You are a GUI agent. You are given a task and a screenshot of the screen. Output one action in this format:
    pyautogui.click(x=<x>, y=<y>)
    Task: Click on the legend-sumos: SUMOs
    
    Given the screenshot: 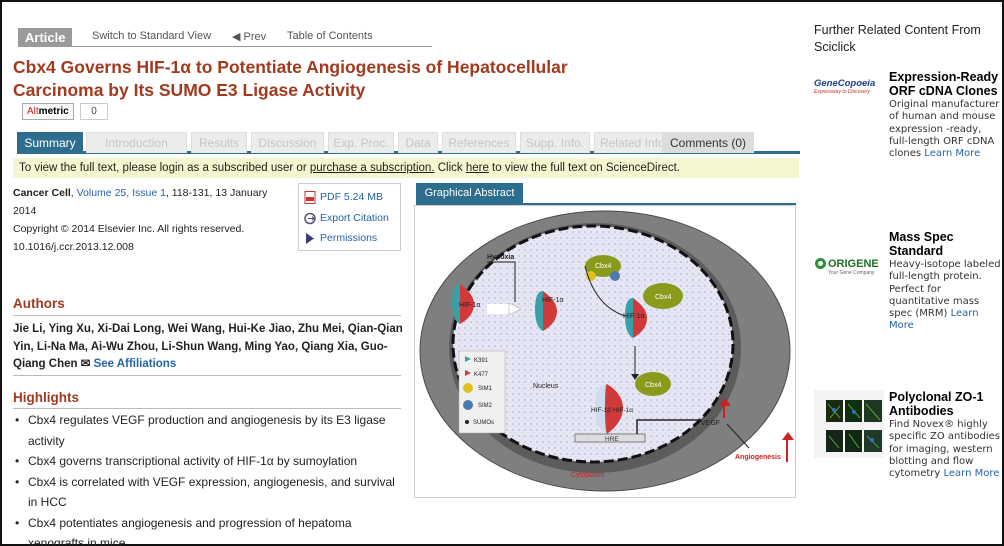 What is the action you would take?
    pyautogui.click(x=483, y=423)
    